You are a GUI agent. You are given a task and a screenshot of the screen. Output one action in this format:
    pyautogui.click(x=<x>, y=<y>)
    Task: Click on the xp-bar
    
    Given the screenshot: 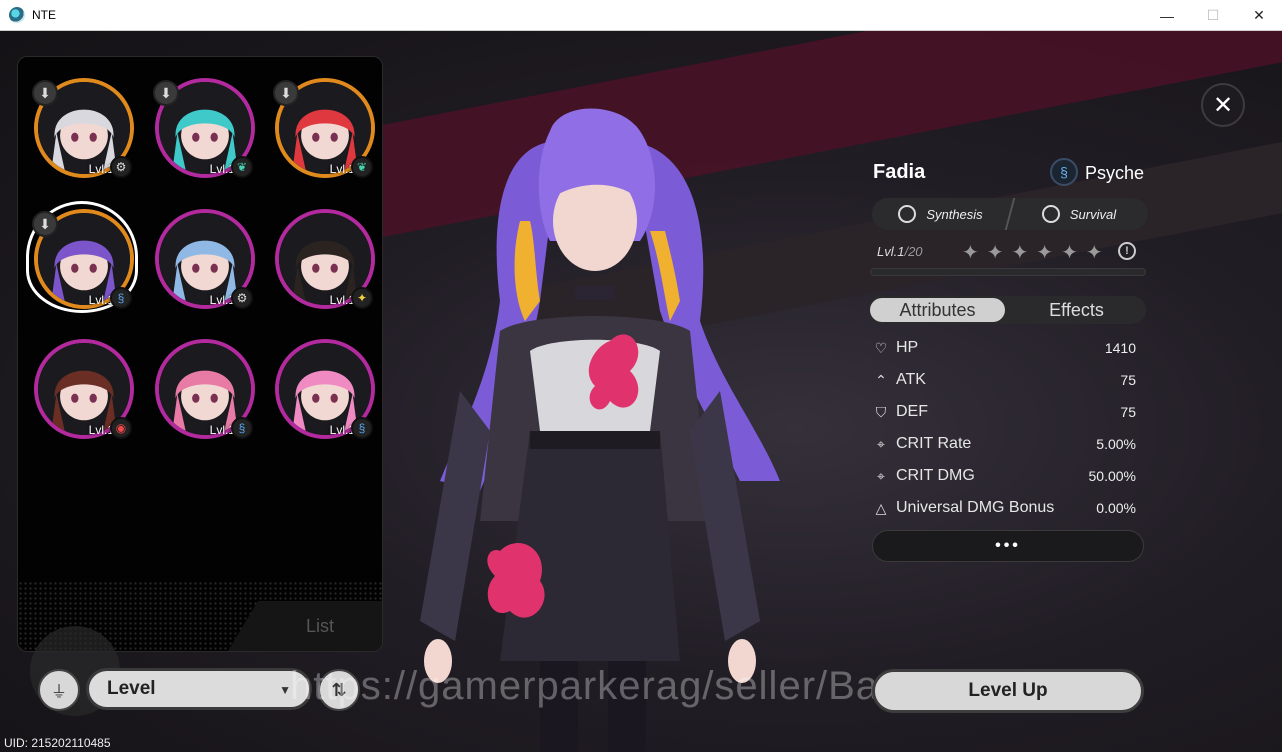 What is the action you would take?
    pyautogui.click(x=1008, y=272)
    